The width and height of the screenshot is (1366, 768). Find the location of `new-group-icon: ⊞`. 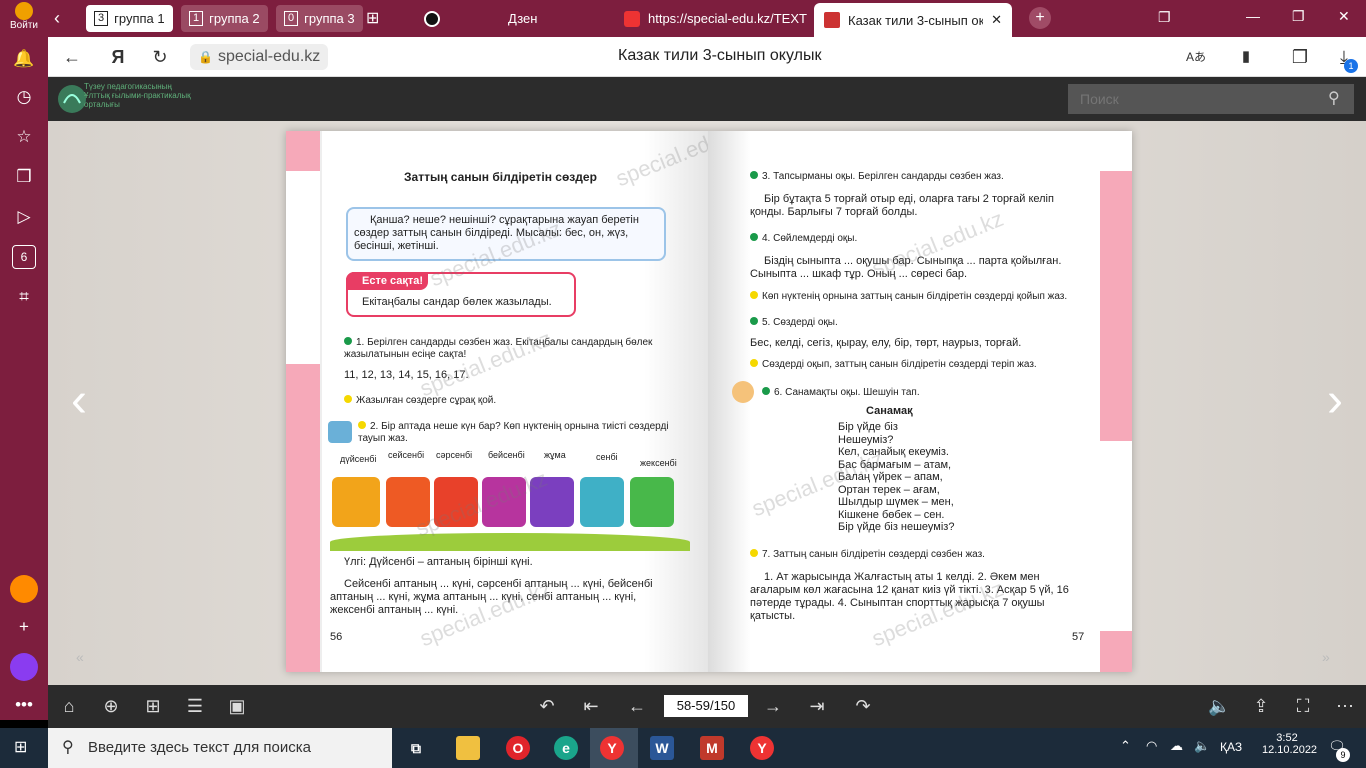

new-group-icon: ⊞ is located at coordinates (372, 18).